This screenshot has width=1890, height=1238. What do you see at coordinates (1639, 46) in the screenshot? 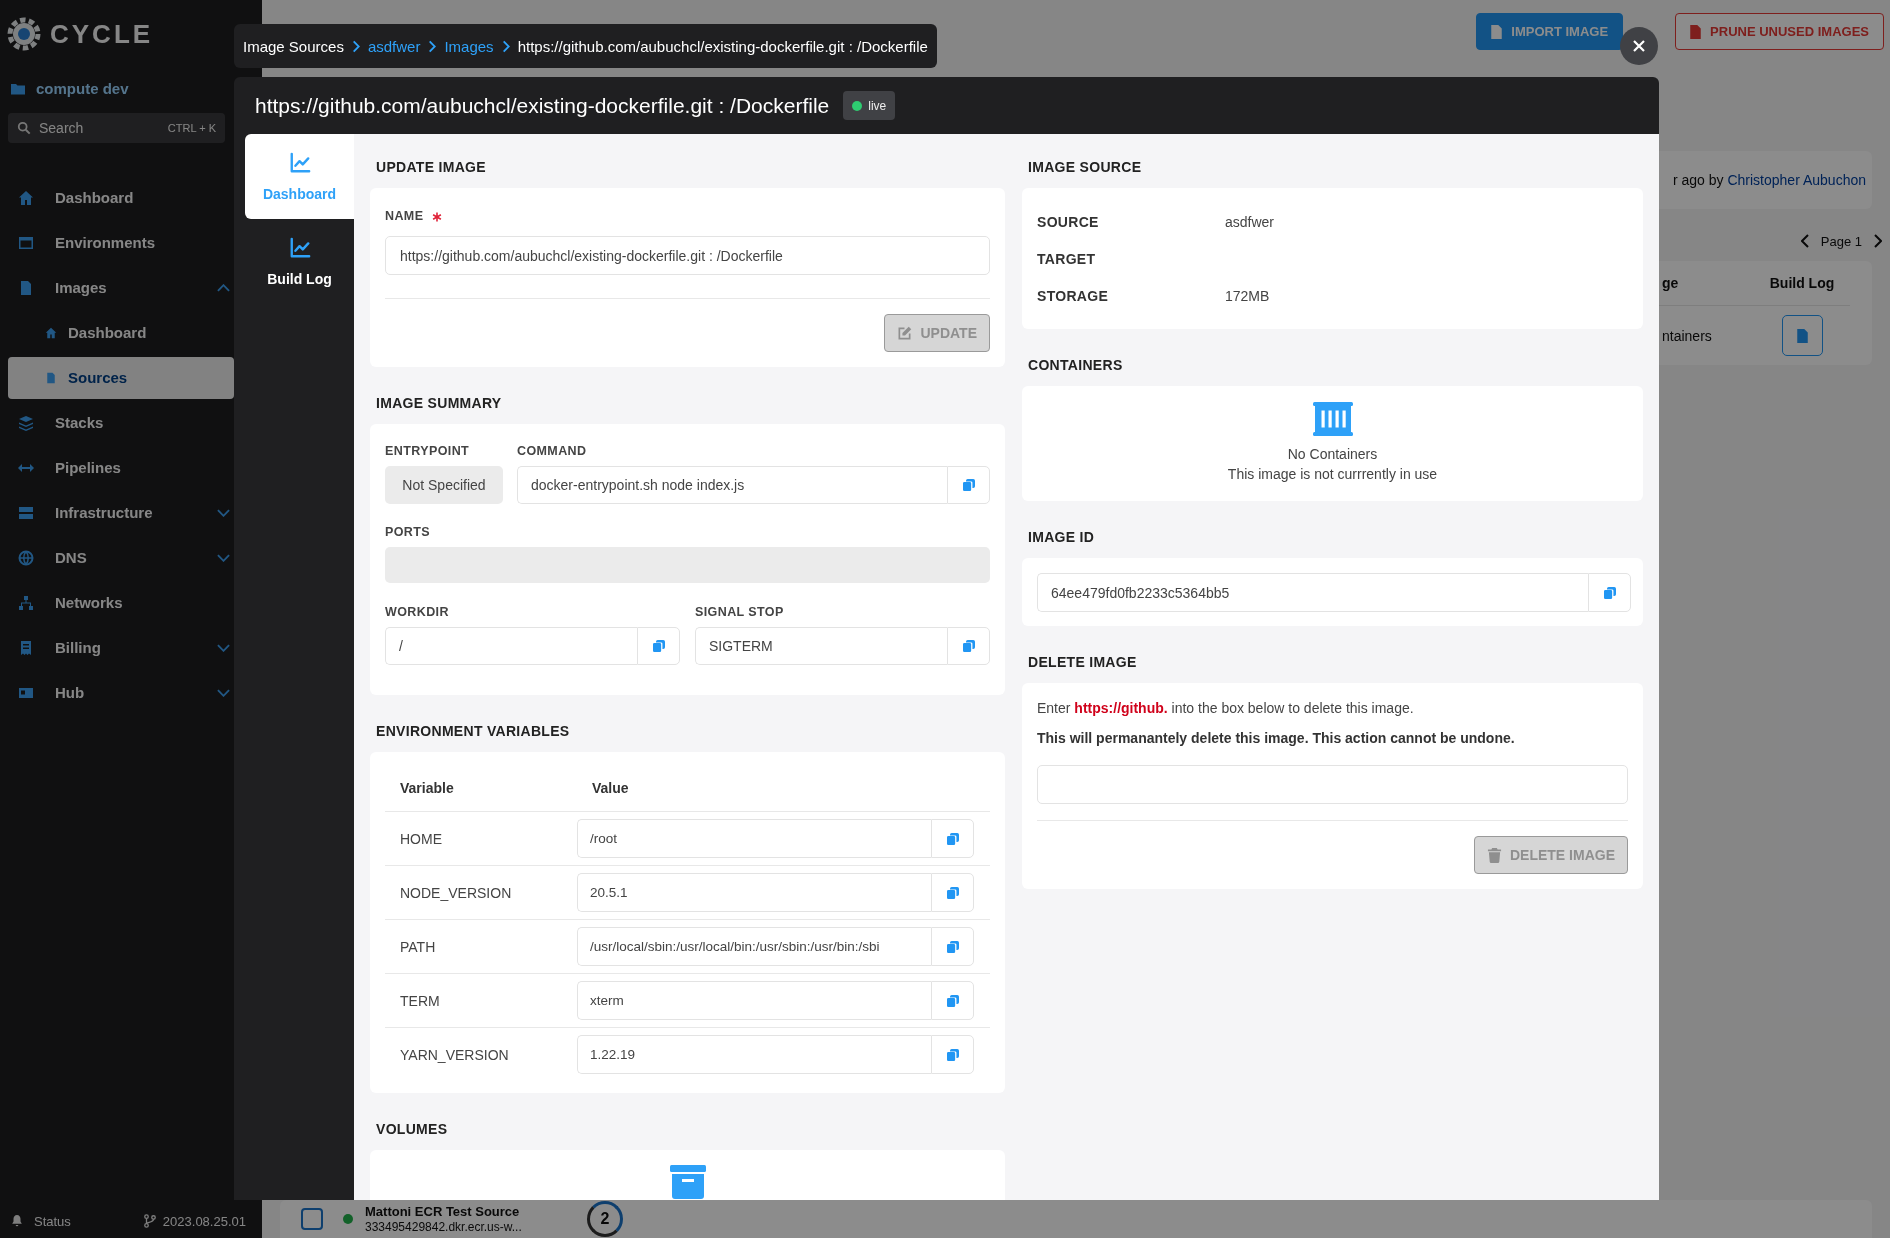
I see `close-icon` at bounding box center [1639, 46].